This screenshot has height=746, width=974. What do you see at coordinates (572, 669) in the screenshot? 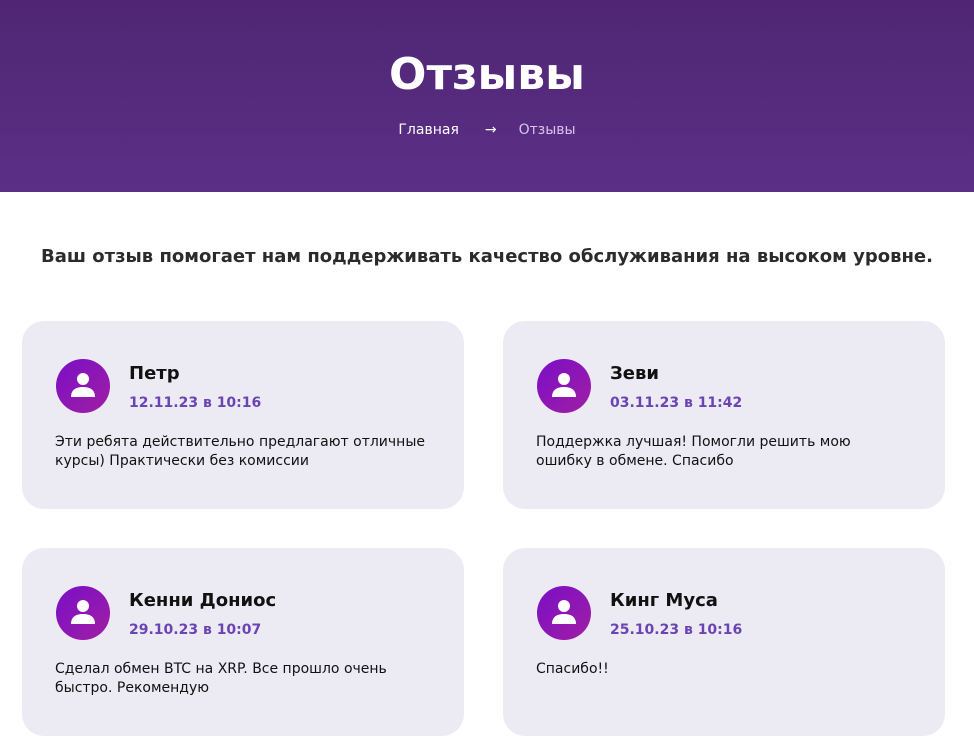
I see `review-text: Спасибо!!` at bounding box center [572, 669].